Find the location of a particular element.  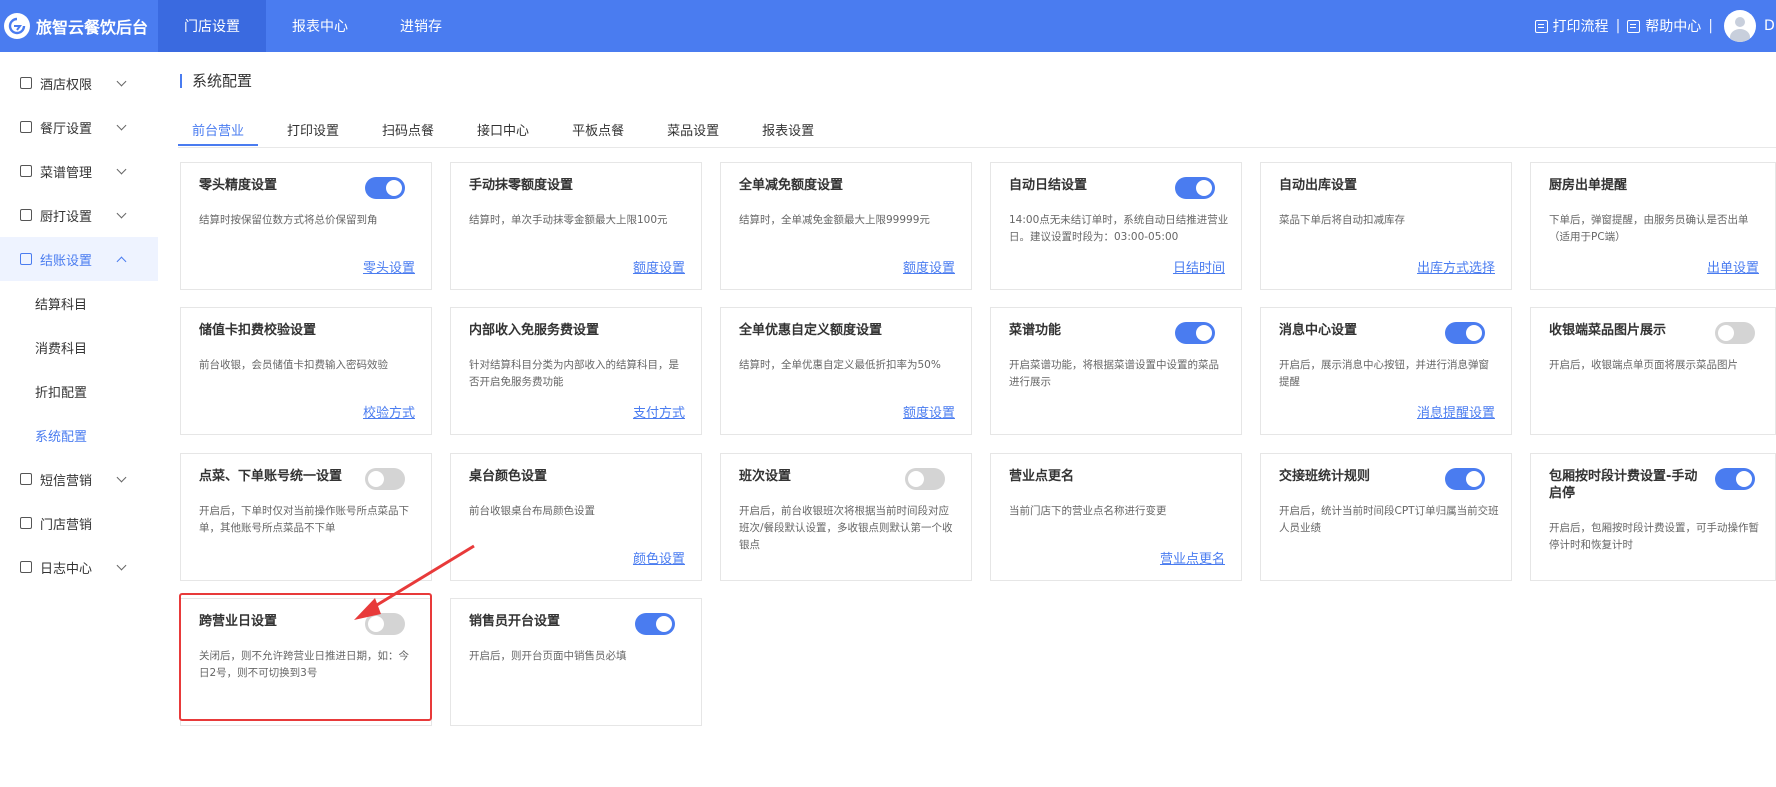

sidebar-item-label: 短信营销 is located at coordinates (66, 481).